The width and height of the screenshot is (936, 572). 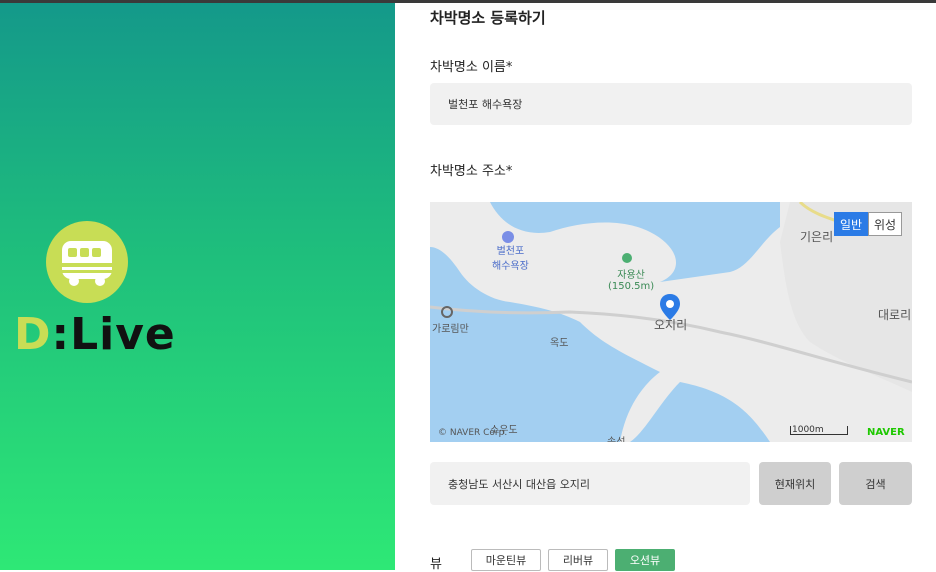 What do you see at coordinates (631, 281) in the screenshot?
I see `map-label-mountain: 자용산 (150.5m)` at bounding box center [631, 281].